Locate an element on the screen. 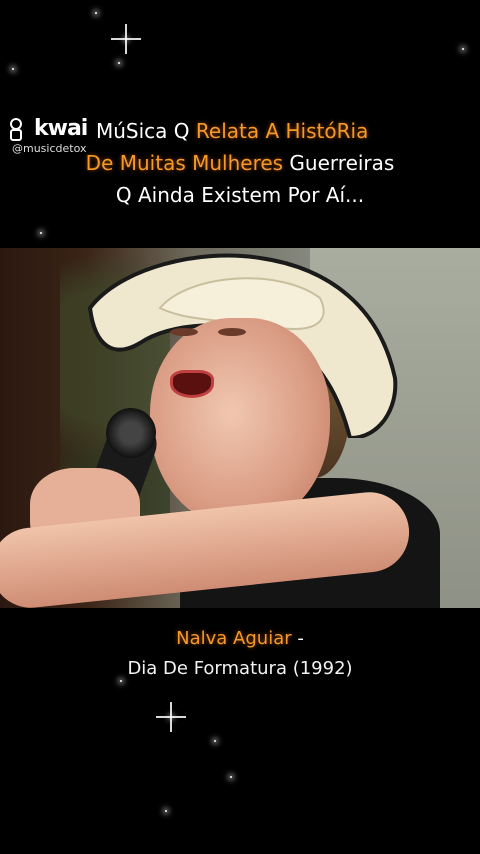 This screenshot has height=854, width=480. caption-text: MúSica Q is located at coordinates (146, 131).